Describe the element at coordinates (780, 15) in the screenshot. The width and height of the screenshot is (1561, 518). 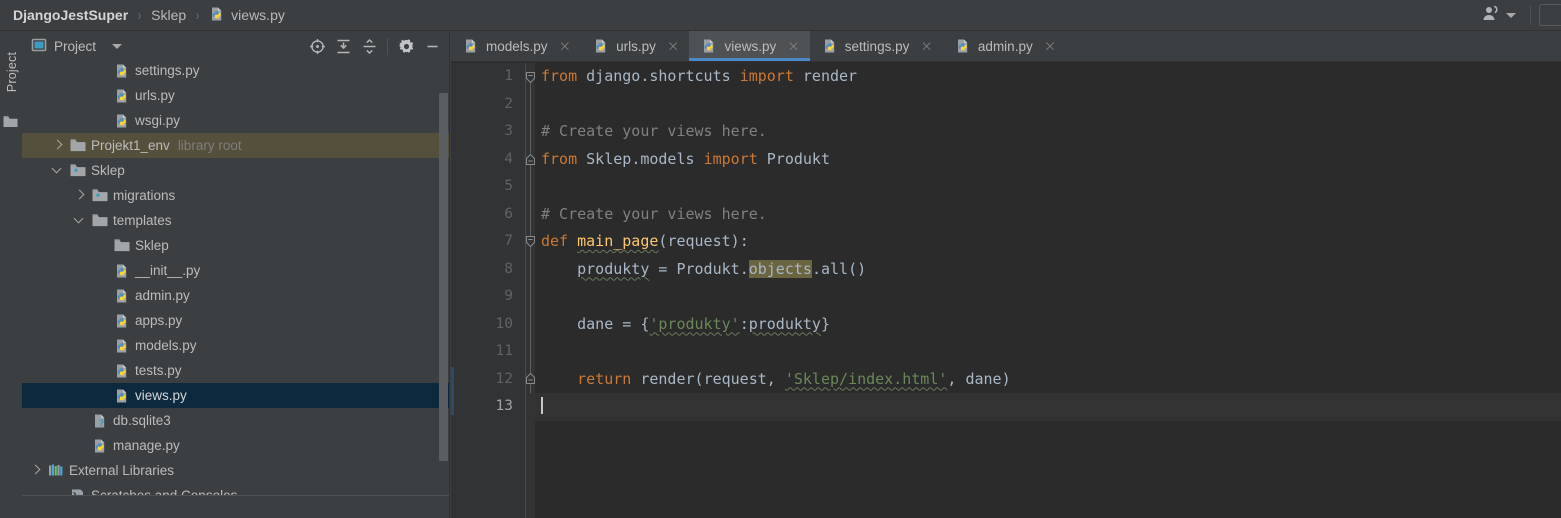
I see `title-bar: DjangoJestSuper › Sklep › views.py` at that location.